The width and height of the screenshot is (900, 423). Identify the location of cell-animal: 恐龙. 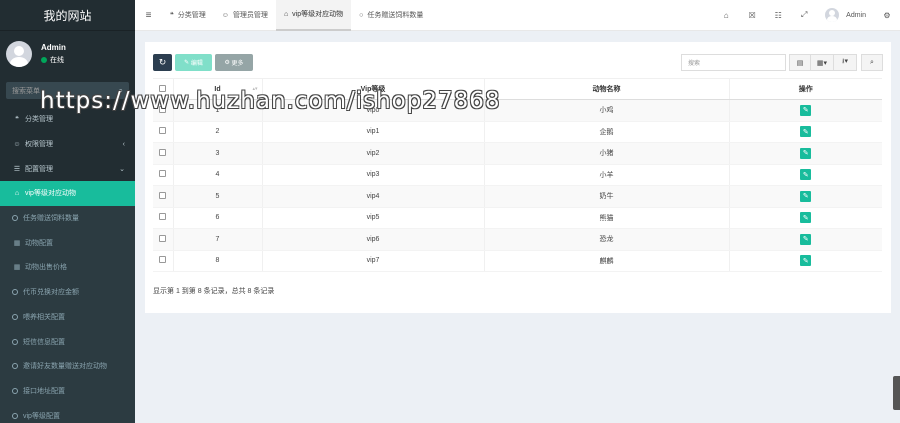
(606, 239).